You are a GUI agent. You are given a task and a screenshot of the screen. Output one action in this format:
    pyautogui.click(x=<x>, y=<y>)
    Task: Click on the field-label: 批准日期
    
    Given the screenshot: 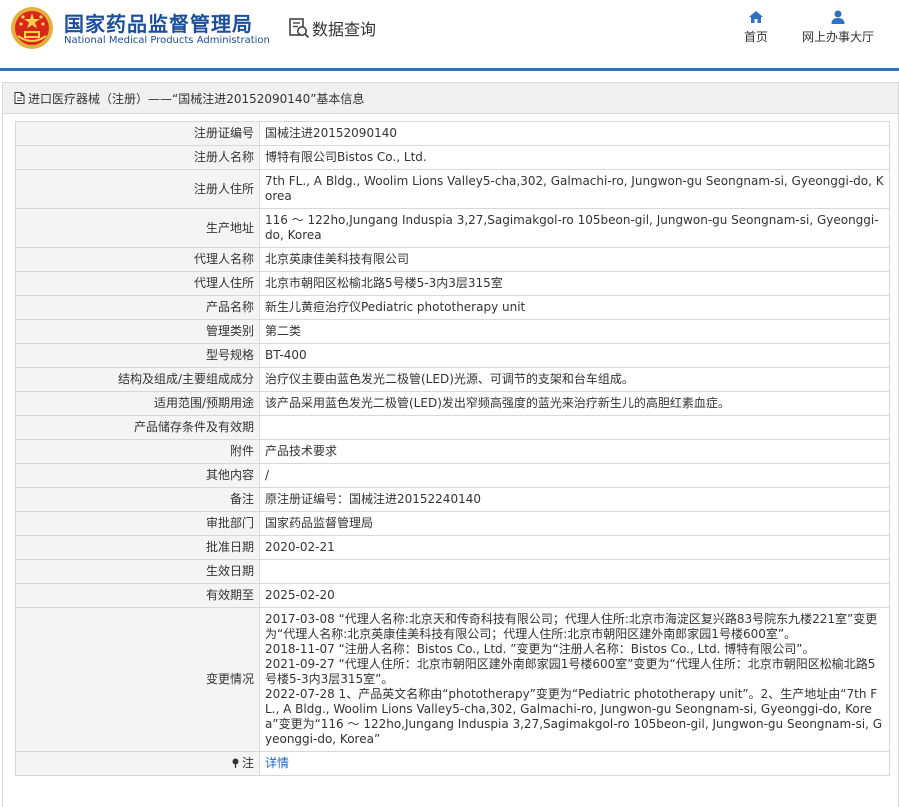 What is the action you would take?
    pyautogui.click(x=137, y=547)
    